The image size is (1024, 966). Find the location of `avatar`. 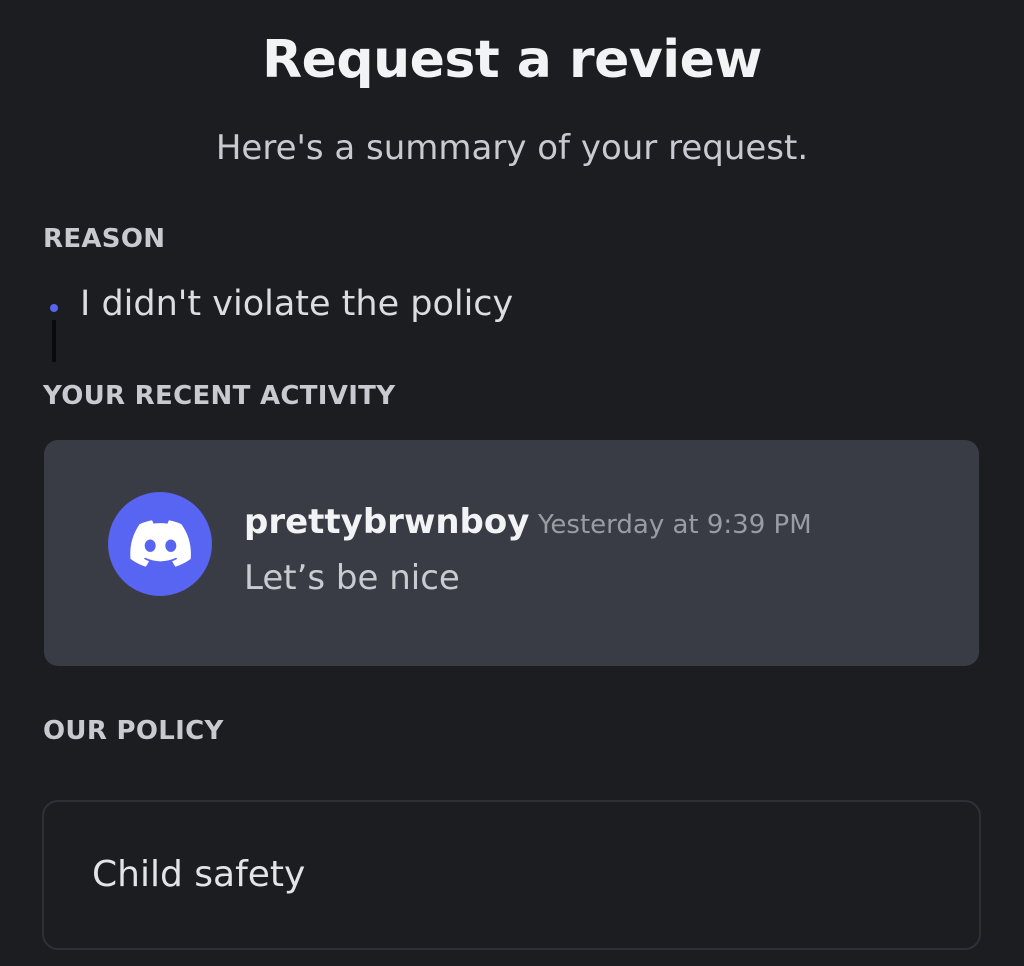

avatar is located at coordinates (160, 544).